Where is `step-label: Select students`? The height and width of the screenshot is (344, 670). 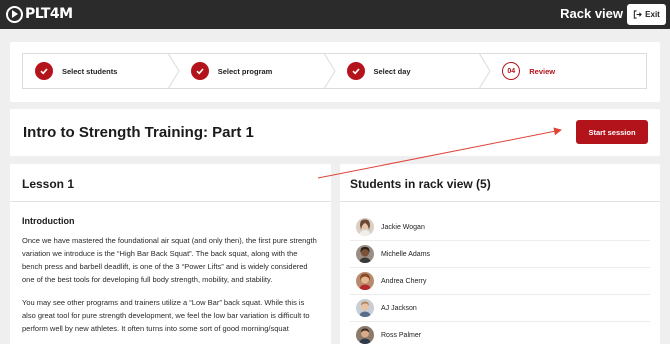 step-label: Select students is located at coordinates (90, 71).